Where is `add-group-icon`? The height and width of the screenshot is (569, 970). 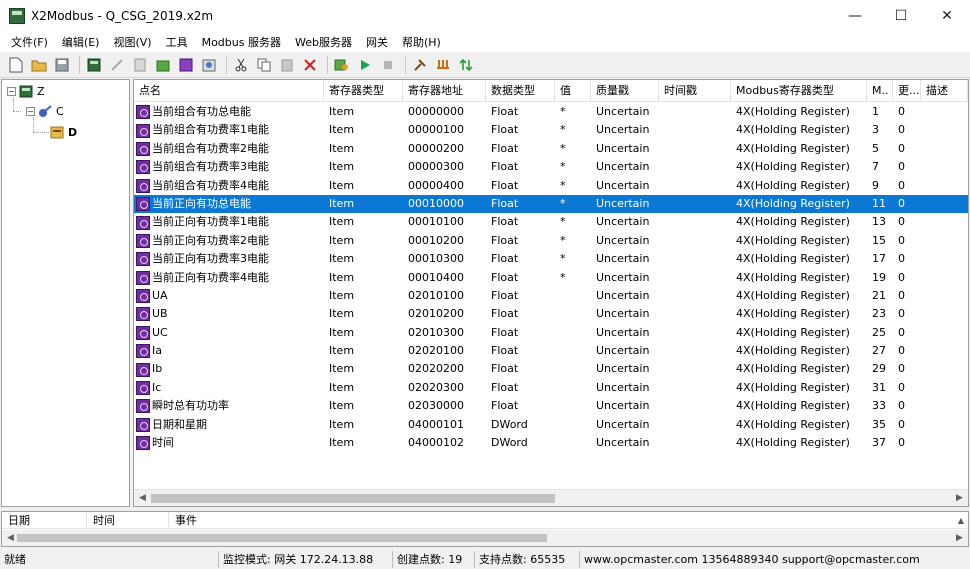 add-group-icon is located at coordinates (140, 65).